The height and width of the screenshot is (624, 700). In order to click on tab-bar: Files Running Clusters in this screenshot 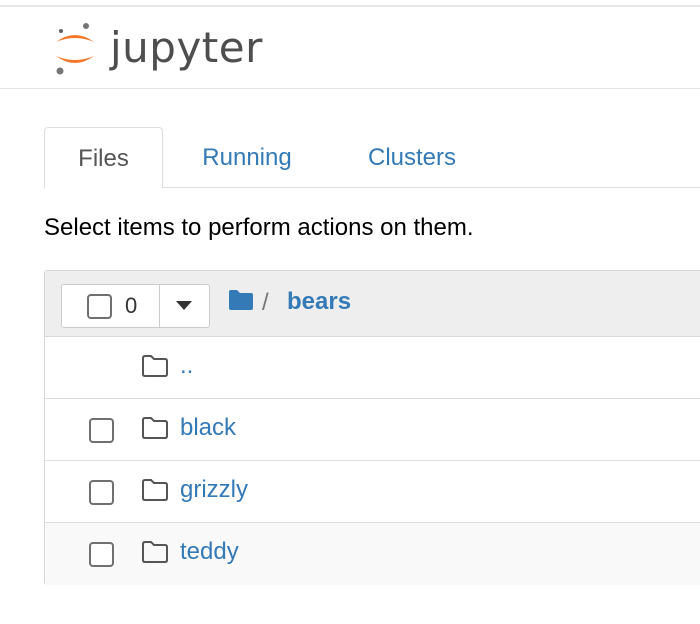, I will do `click(372, 158)`.